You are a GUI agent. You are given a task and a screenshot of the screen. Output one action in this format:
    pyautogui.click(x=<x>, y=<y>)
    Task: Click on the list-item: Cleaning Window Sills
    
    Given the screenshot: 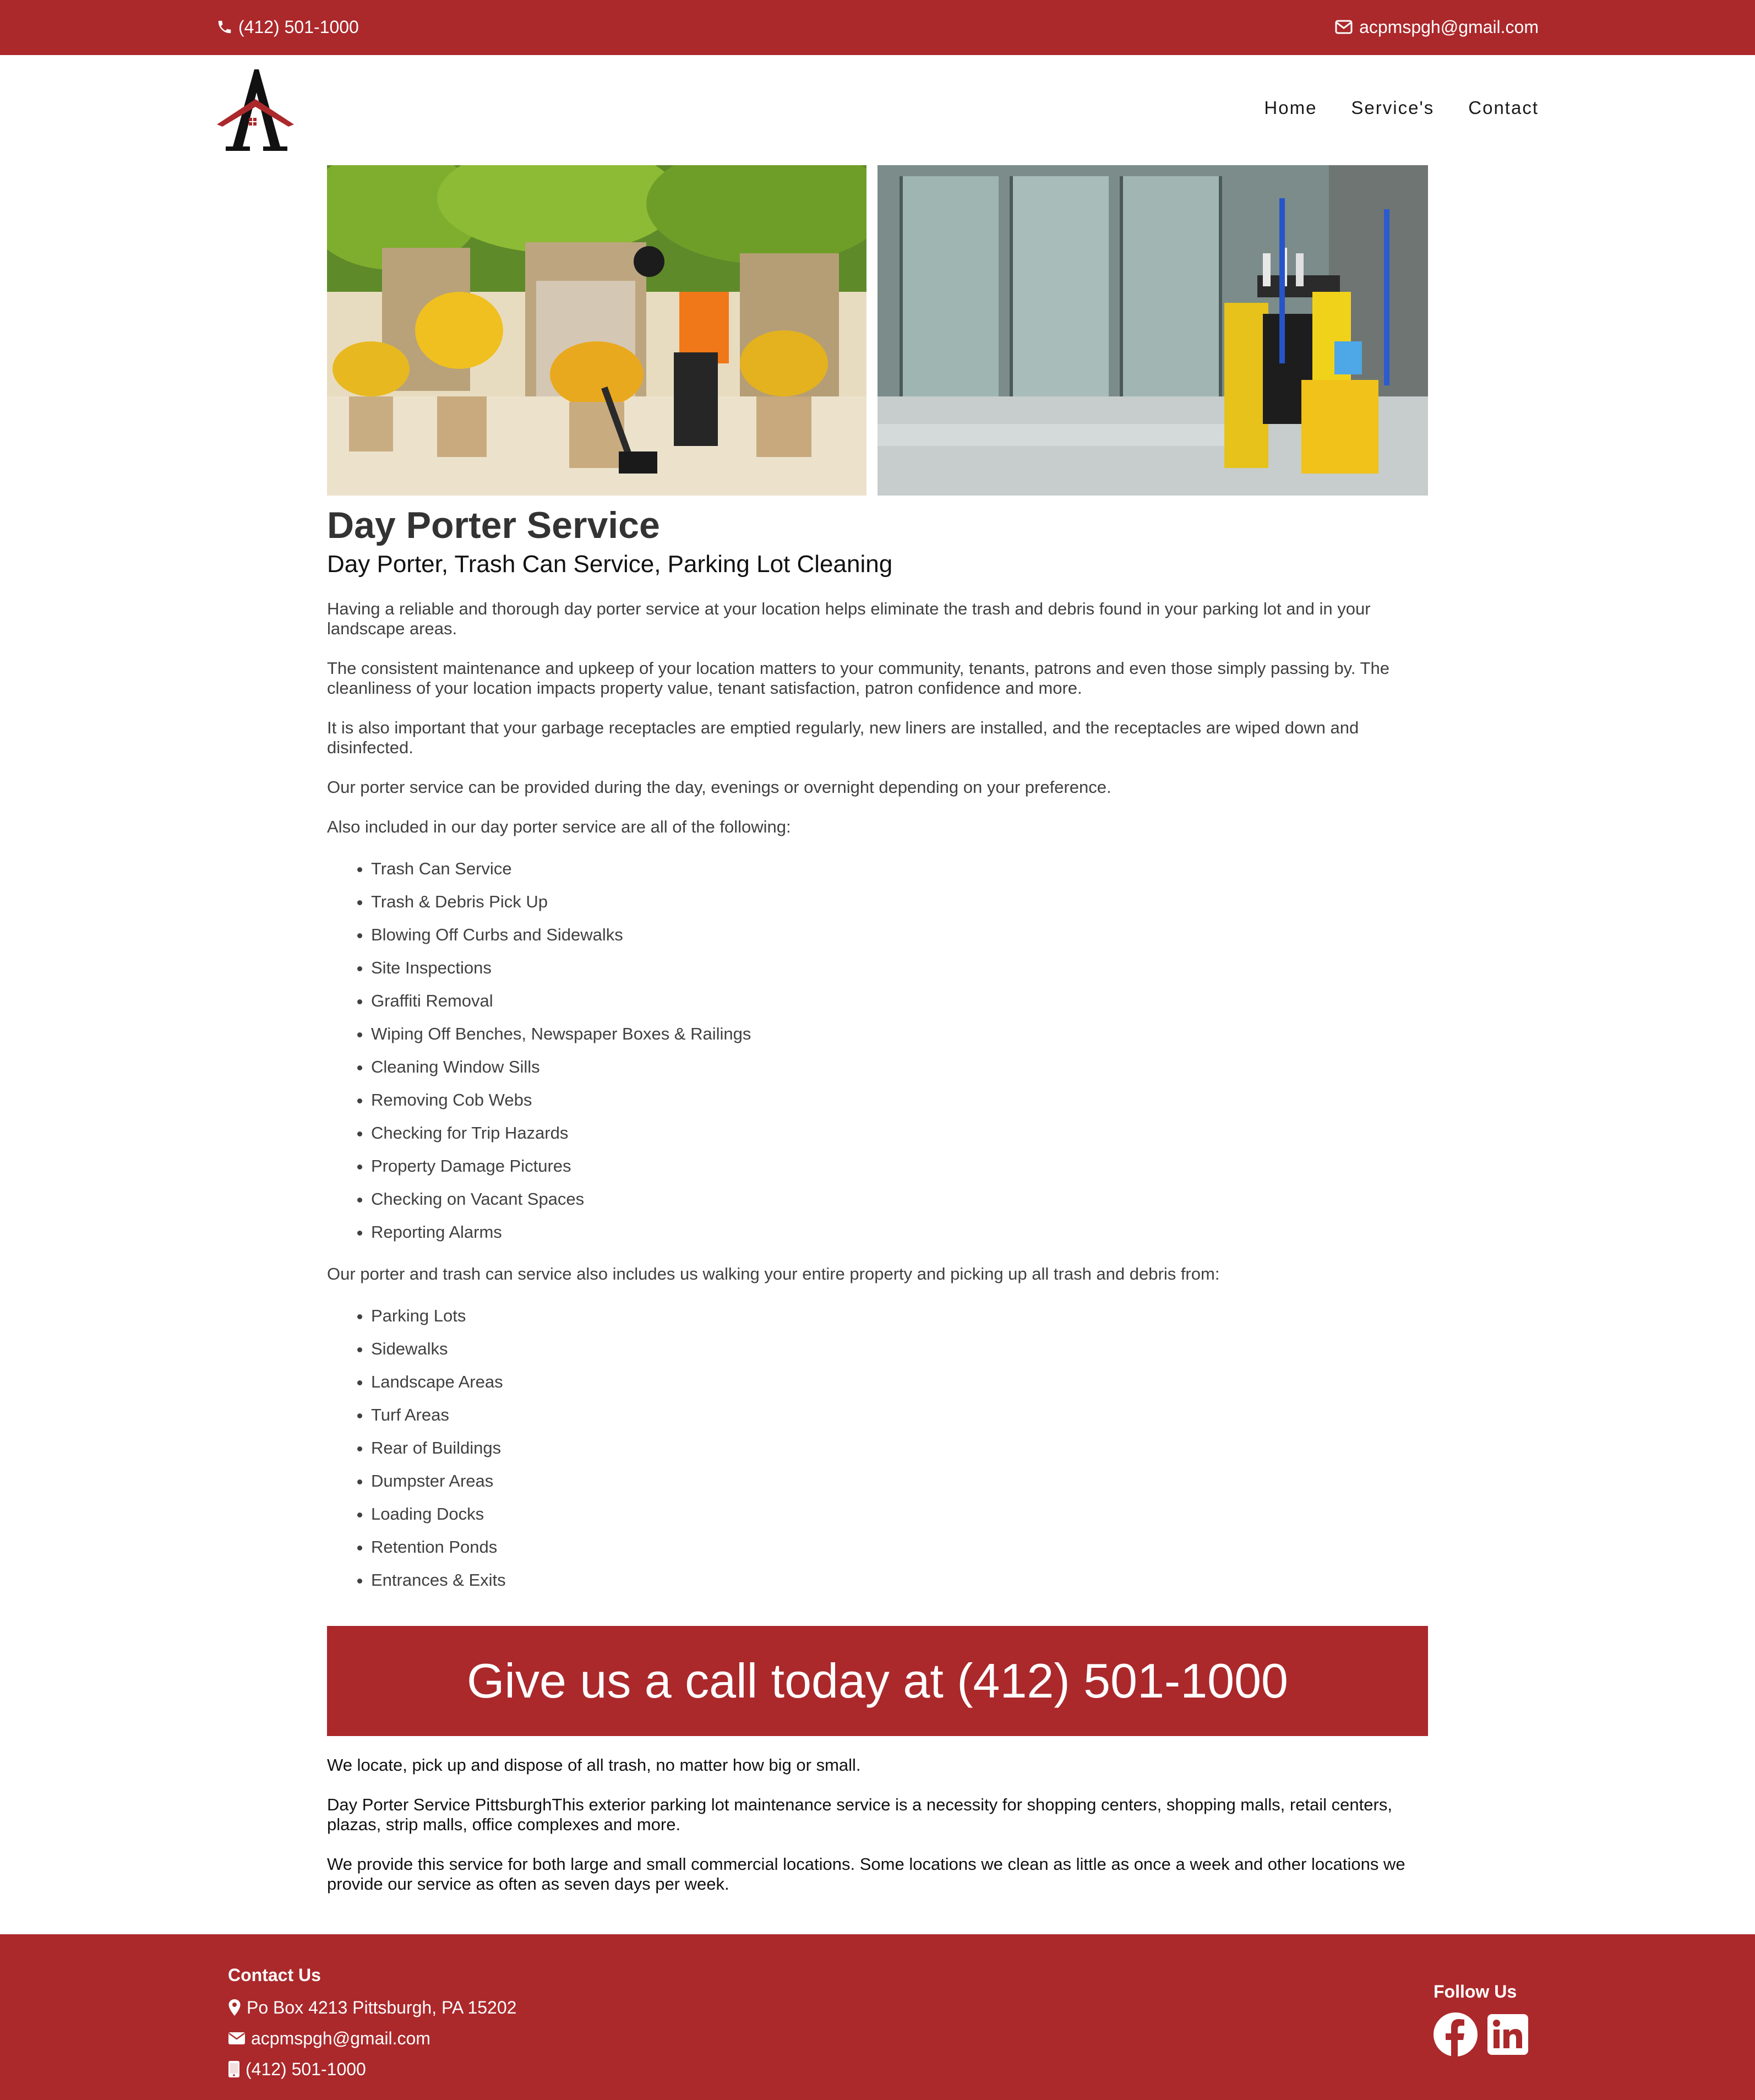 What is the action you would take?
    pyautogui.click(x=899, y=1067)
    